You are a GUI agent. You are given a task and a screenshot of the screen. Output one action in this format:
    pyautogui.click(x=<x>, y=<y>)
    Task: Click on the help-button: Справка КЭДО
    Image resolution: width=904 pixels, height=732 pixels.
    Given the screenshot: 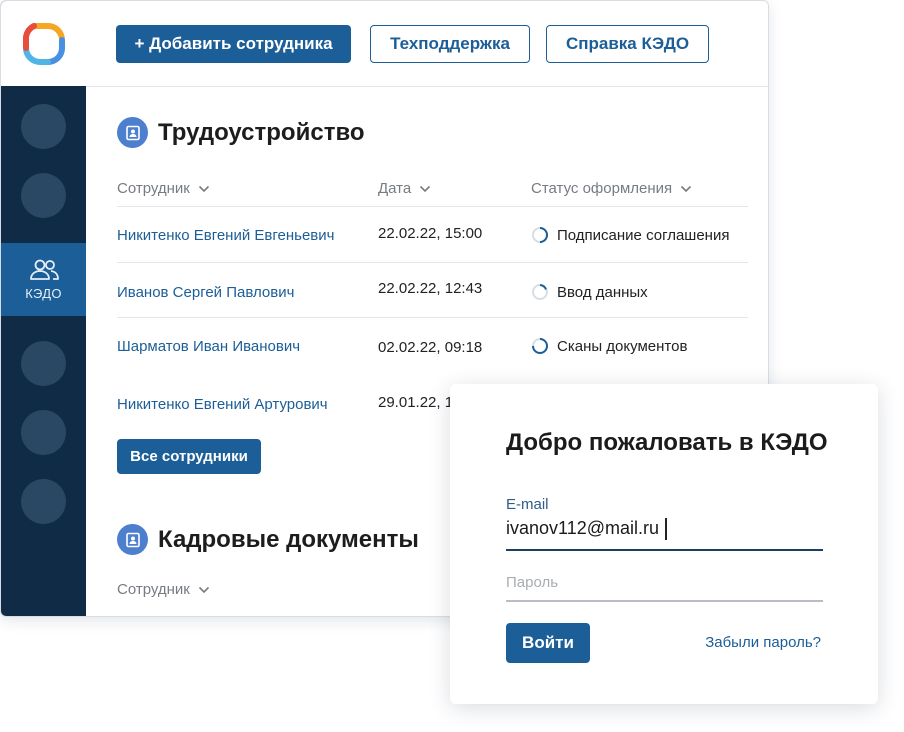 What is the action you would take?
    pyautogui.click(x=627, y=44)
    